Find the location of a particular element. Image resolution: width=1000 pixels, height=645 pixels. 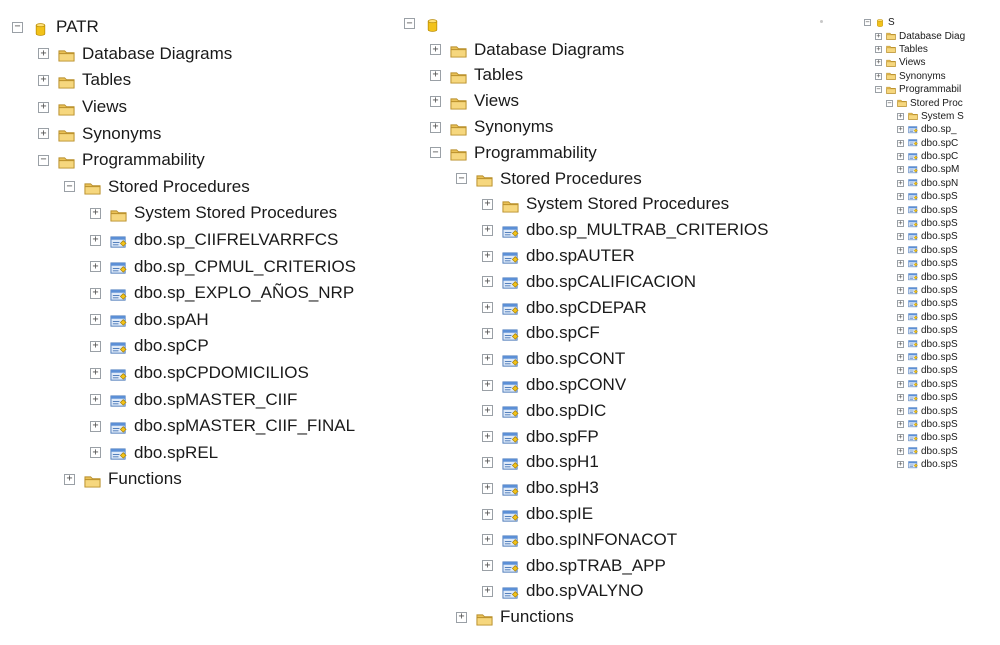

tree-node-label: dbo.spTRAB_APP is located at coordinates (596, 566).